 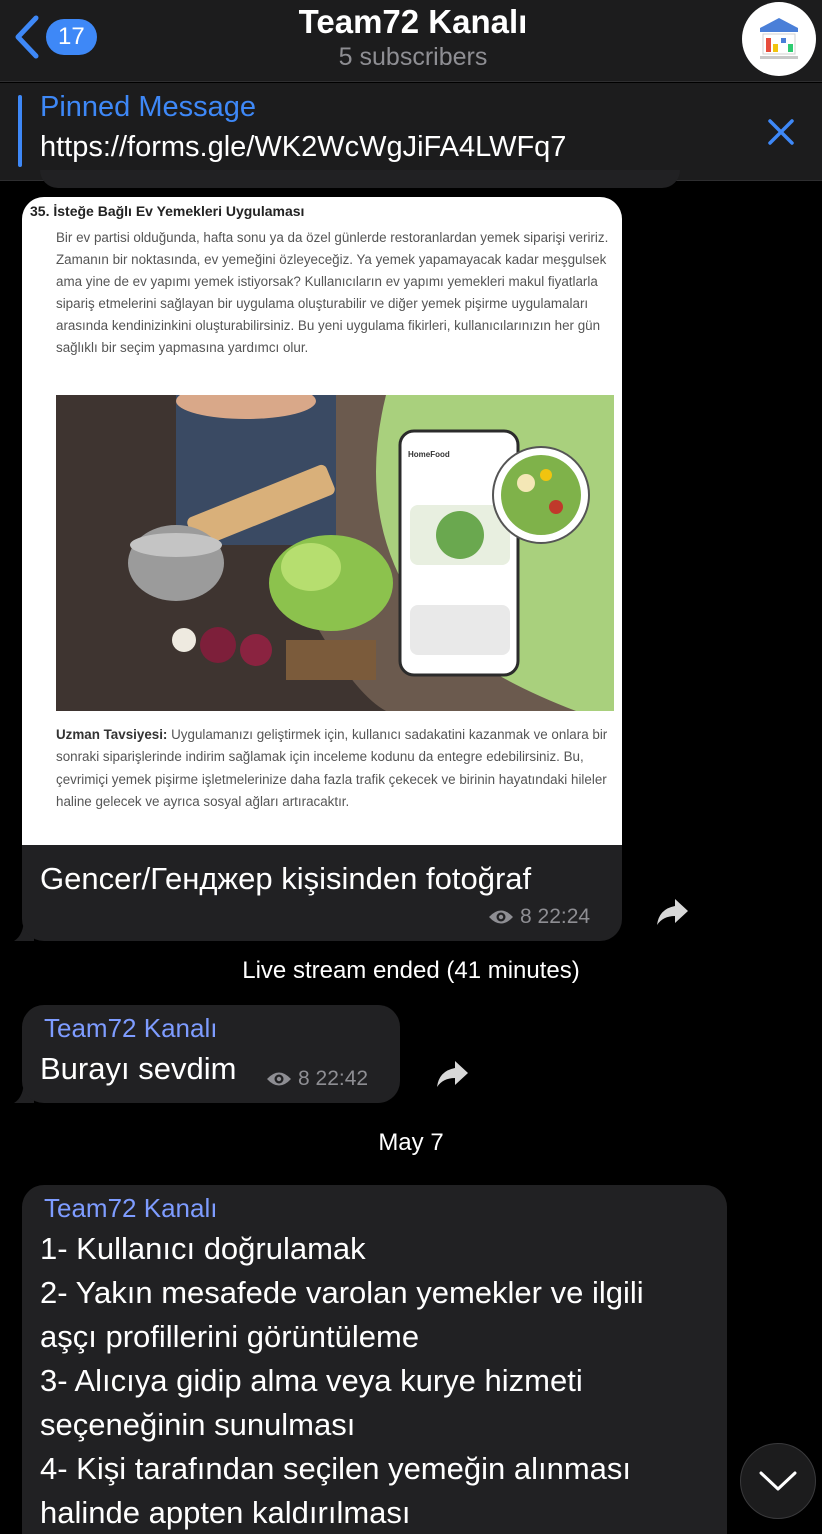 What do you see at coordinates (138, 1068) in the screenshot?
I see `message-text: Burayı sevdim` at bounding box center [138, 1068].